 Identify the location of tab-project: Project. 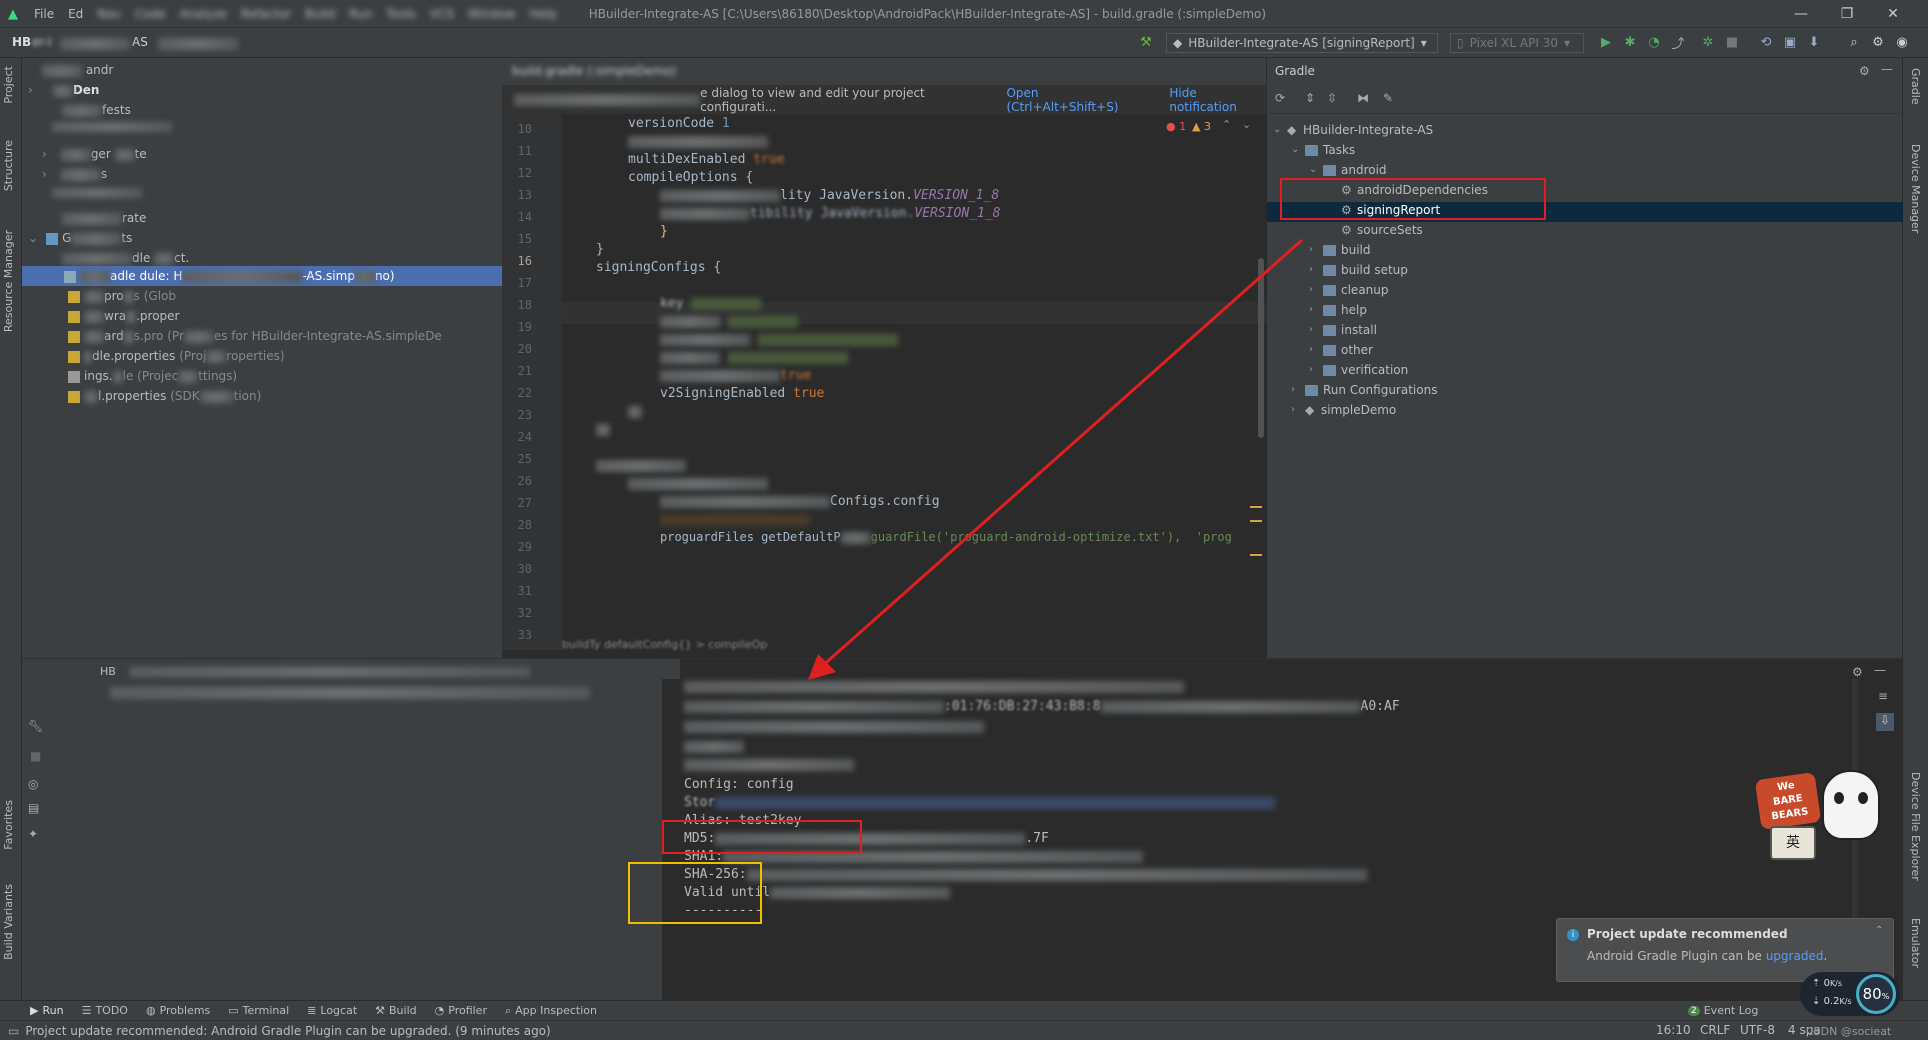
(8, 85).